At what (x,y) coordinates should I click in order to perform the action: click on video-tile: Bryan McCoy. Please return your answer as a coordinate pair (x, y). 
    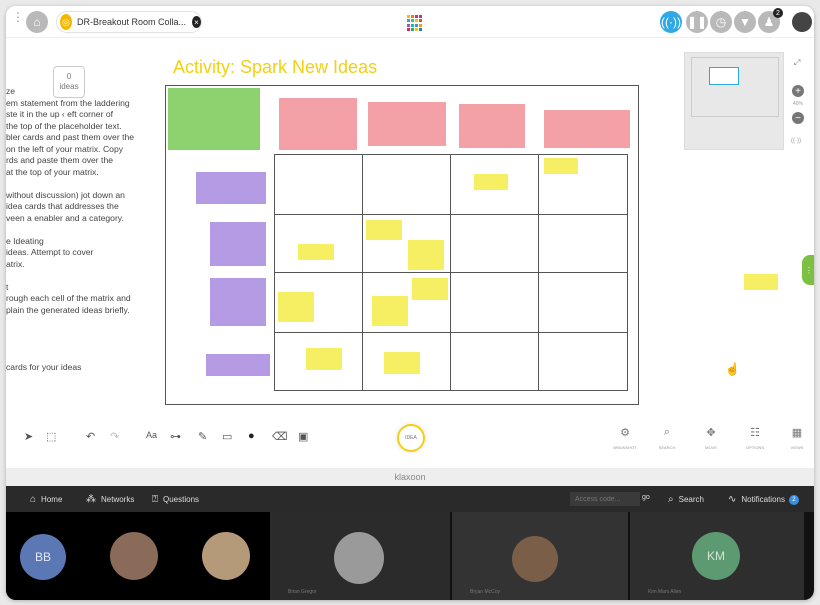
    Looking at the image, I should click on (540, 556).